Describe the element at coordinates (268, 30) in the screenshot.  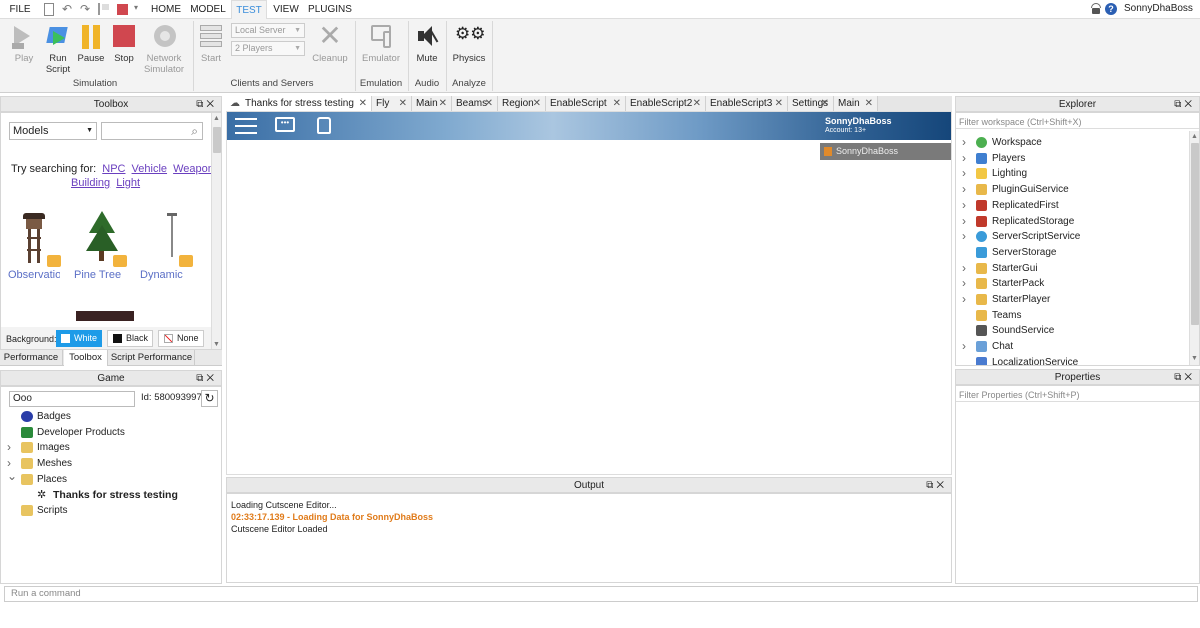
I see `server-select: Local Server ▼` at that location.